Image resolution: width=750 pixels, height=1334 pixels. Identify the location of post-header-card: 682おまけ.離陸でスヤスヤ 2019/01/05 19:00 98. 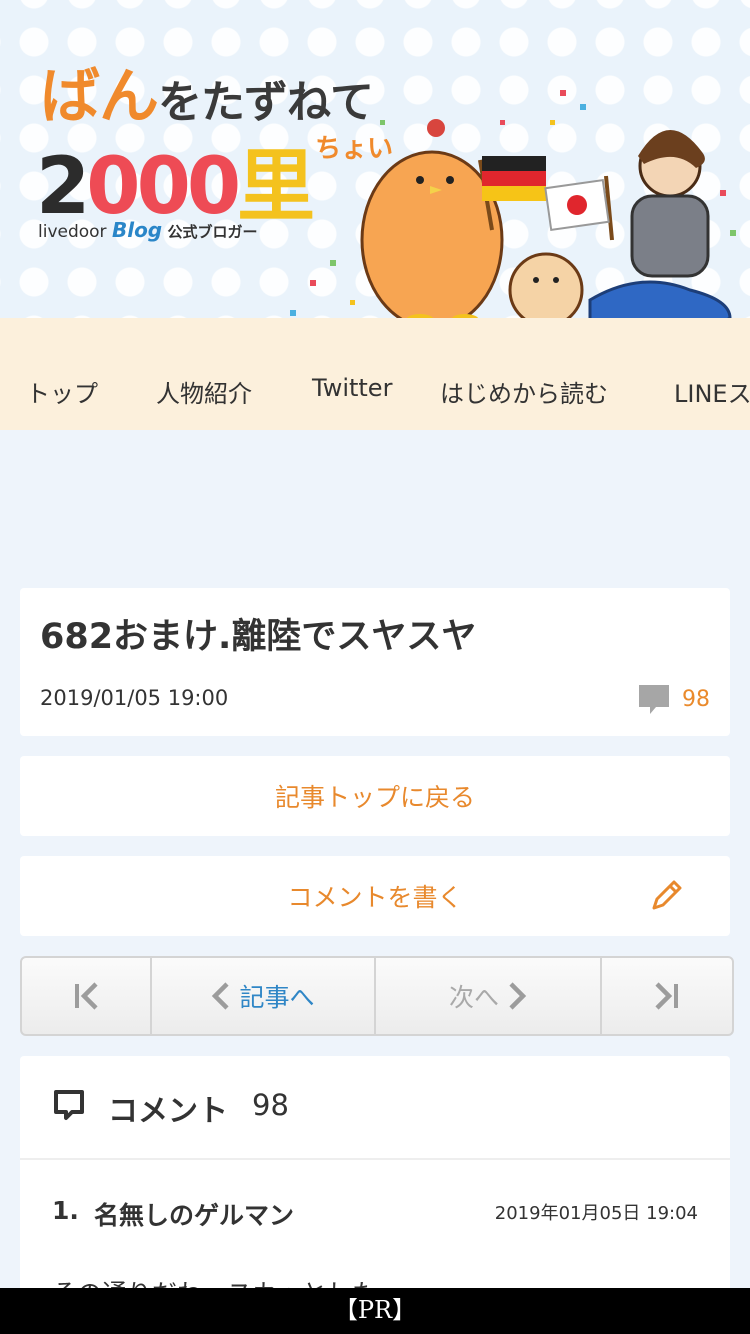
(375, 662).